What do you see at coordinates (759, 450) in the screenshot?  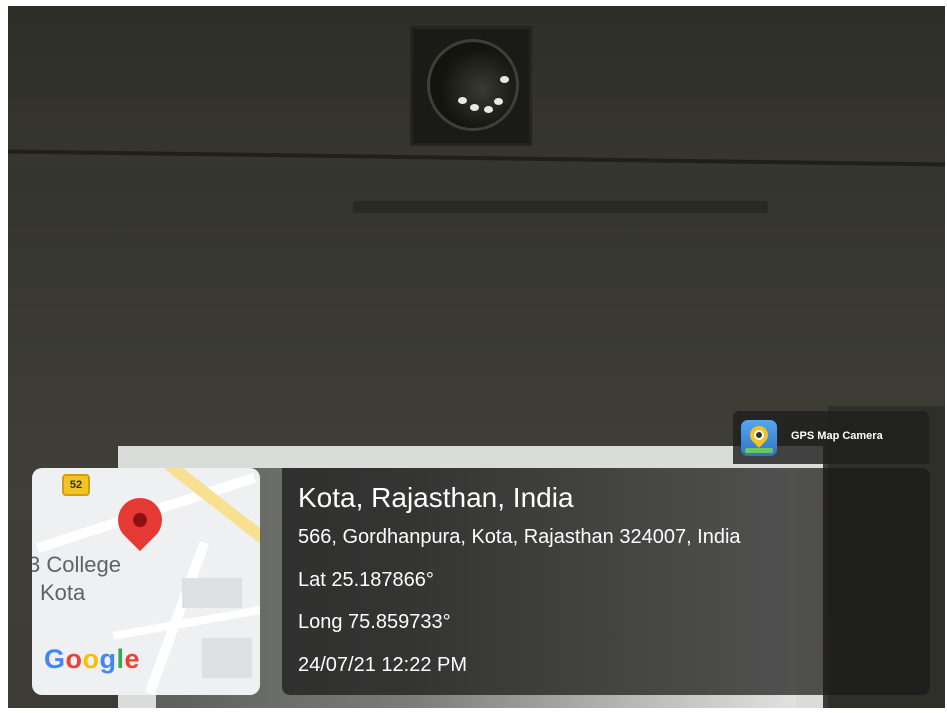 I see `map-base-icon` at bounding box center [759, 450].